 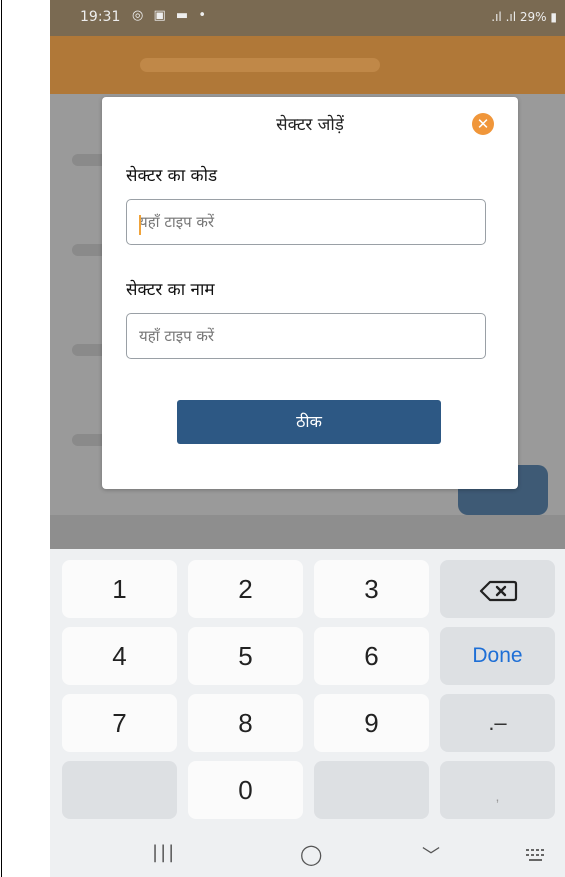 I want to click on key-8: 8, so click(x=245, y=723).